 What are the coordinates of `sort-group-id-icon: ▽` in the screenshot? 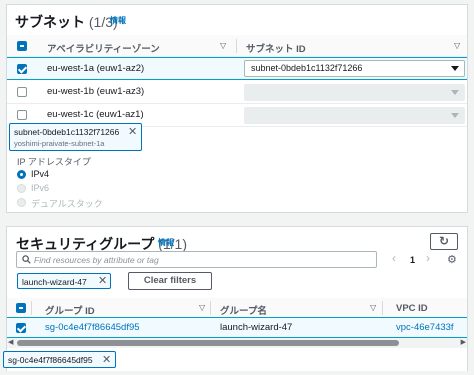 It's located at (202, 307).